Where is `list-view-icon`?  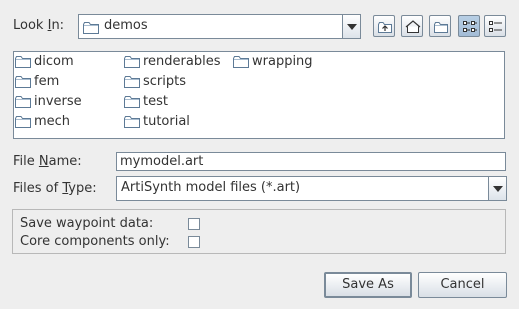 list-view-icon is located at coordinates (470, 26).